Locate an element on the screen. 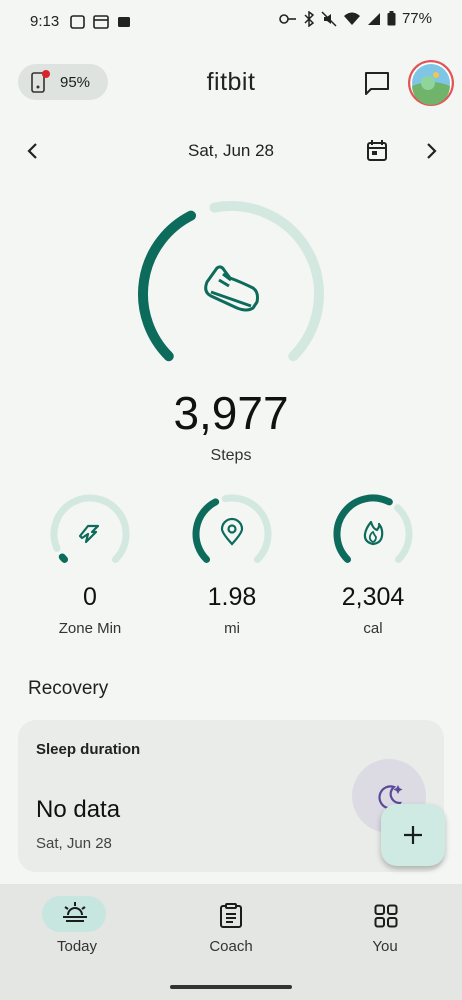 Image resolution: width=462 pixels, height=1000 pixels. zone-minutes-value: 0 is located at coordinates (90, 597).